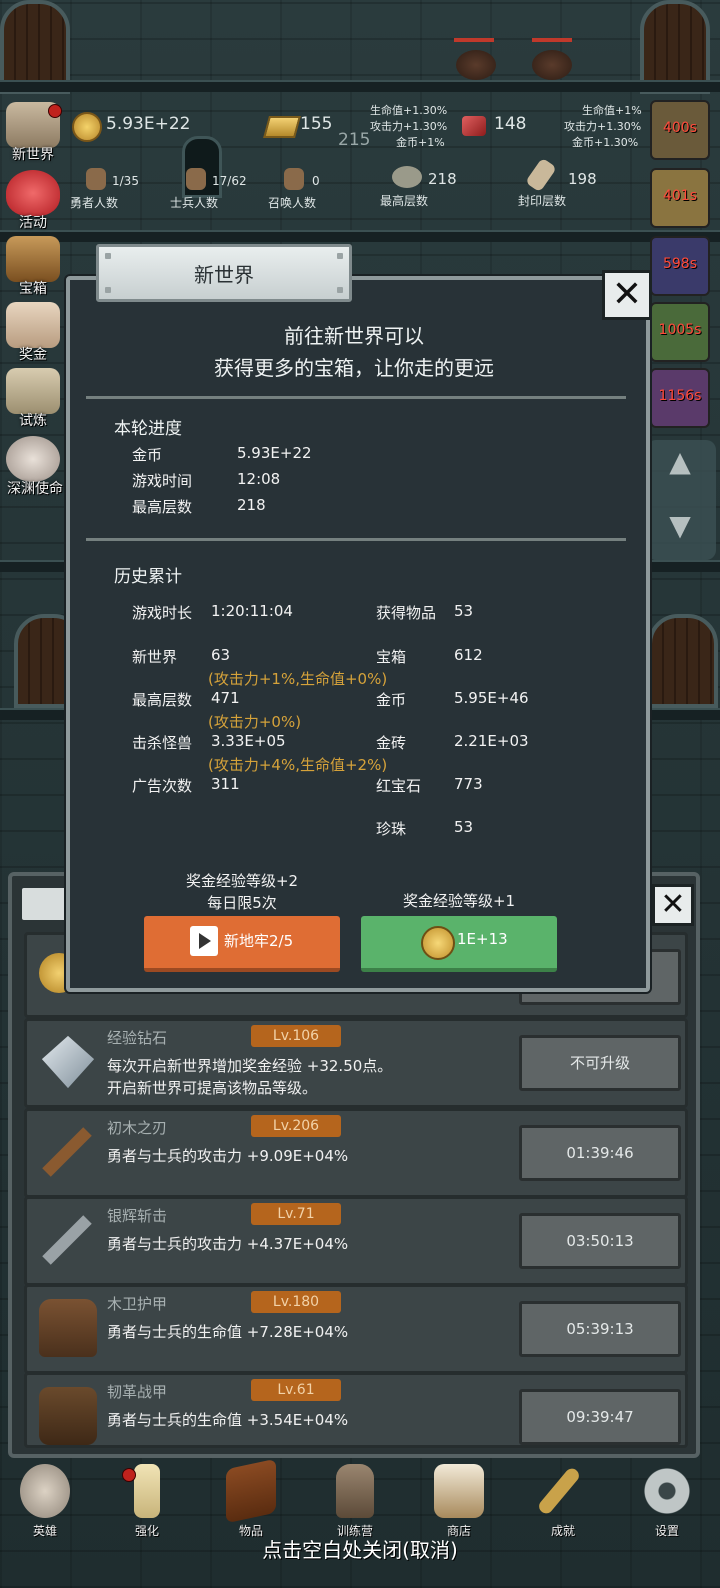 Image resolution: width=720 pixels, height=1588 pixels. What do you see at coordinates (627, 295) in the screenshot?
I see `close-icon: ✕` at bounding box center [627, 295].